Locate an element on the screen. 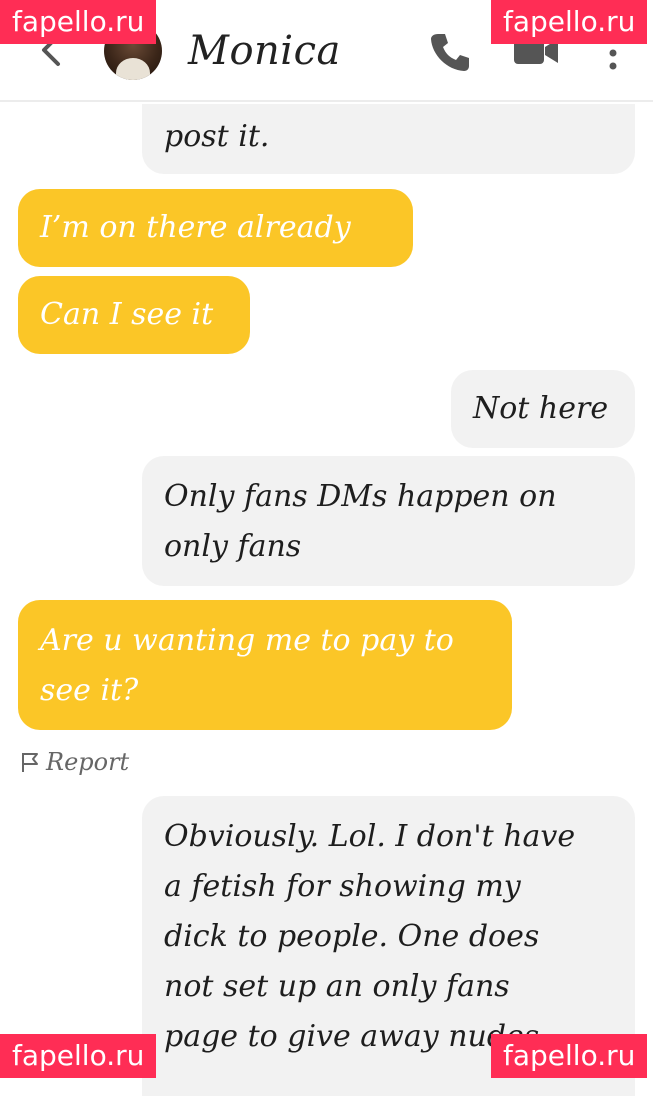  flag-icon is located at coordinates (30, 762).